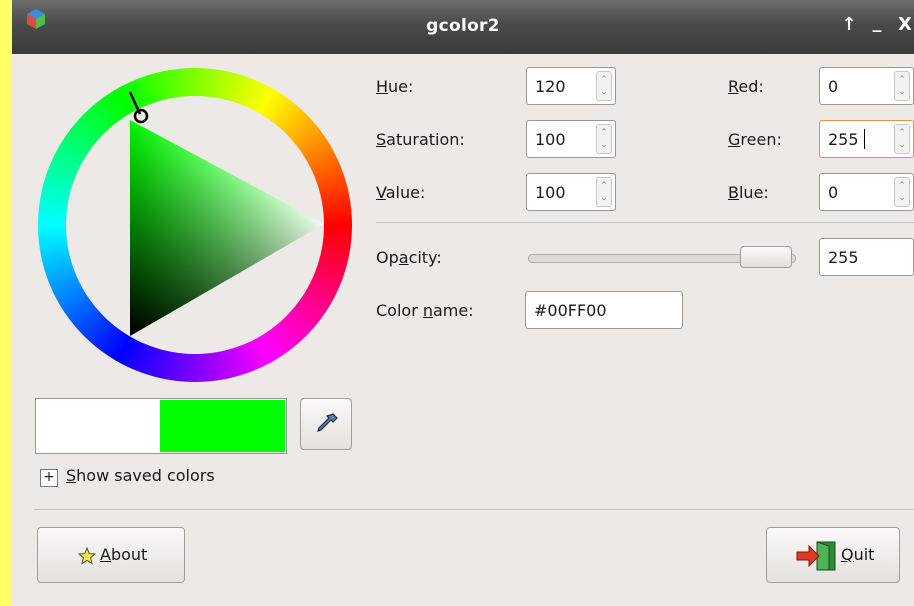 The width and height of the screenshot is (914, 606). I want to click on title-bar: gcolor2 ↑ _ X, so click(463, 27).